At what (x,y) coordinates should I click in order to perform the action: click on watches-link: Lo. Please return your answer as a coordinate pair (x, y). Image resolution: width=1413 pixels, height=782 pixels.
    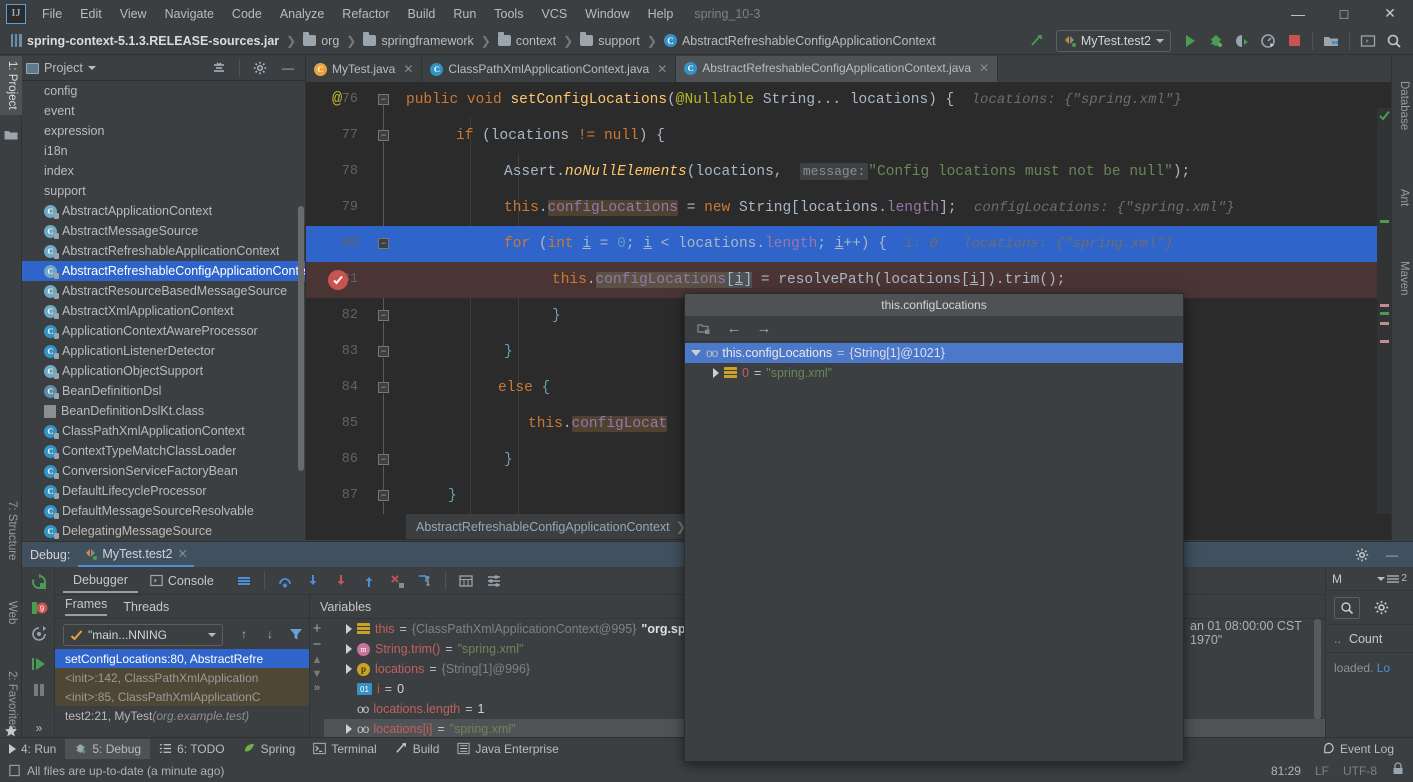
    Looking at the image, I should click on (1383, 668).